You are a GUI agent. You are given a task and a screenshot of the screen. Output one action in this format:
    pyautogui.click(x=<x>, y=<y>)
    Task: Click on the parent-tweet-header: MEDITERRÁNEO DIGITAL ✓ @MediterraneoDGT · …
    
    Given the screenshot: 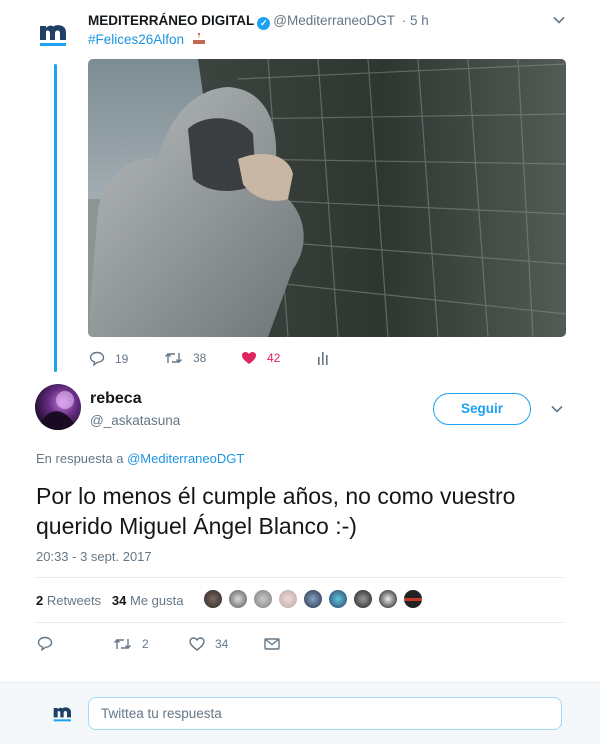 What is the action you would take?
    pyautogui.click(x=258, y=21)
    